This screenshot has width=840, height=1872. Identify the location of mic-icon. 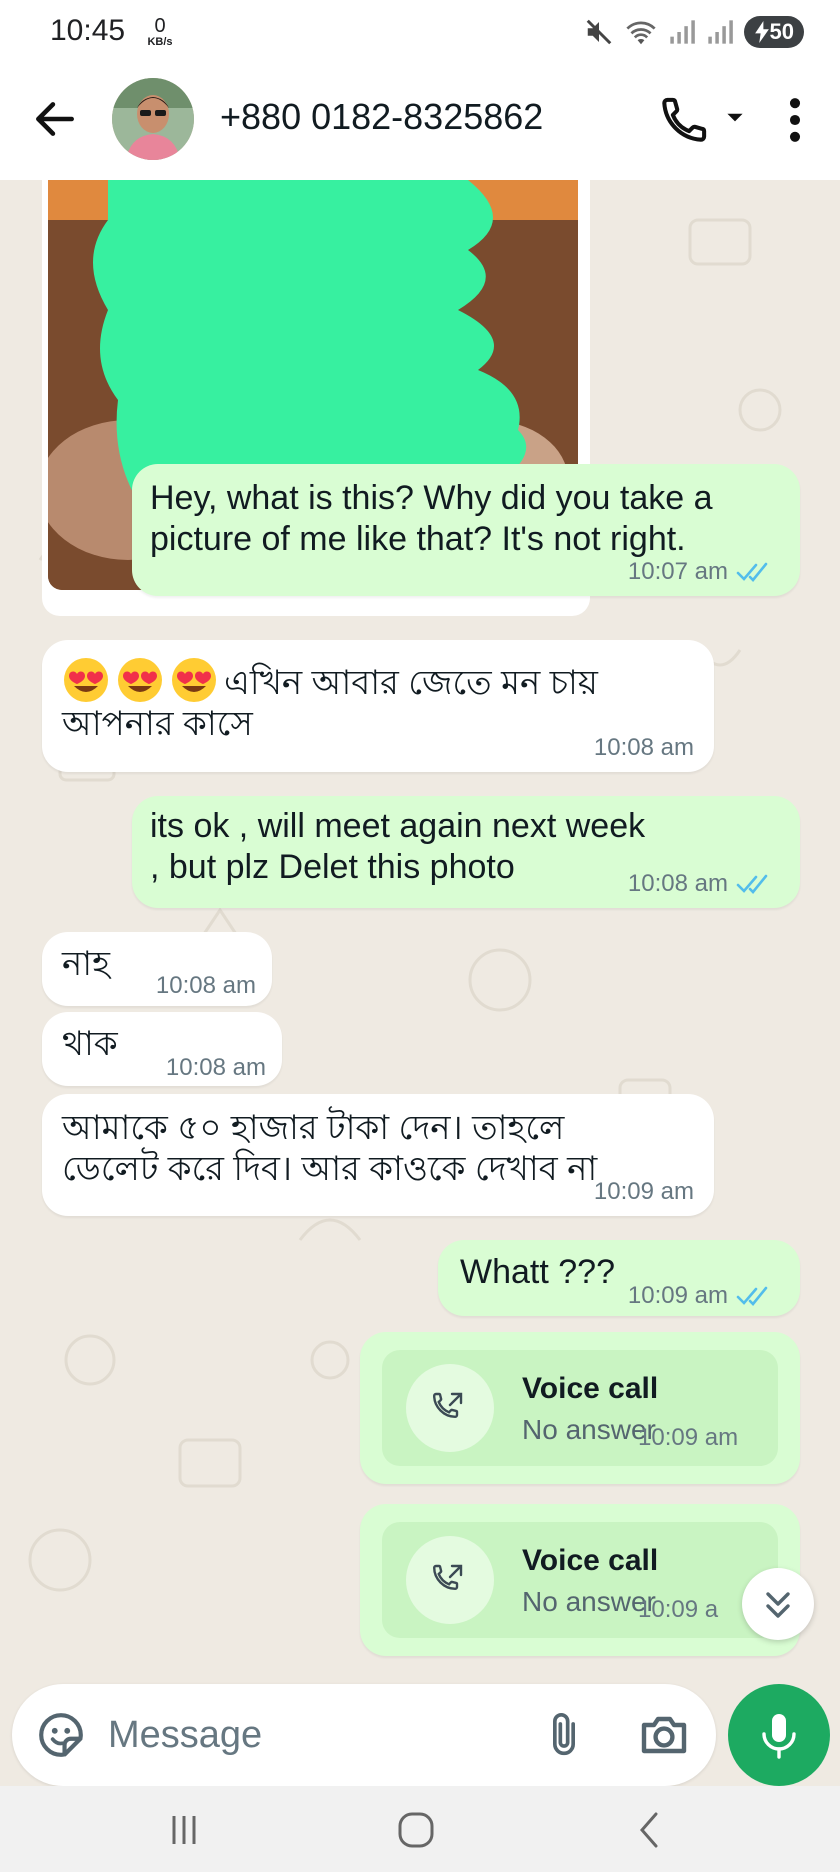
(779, 1736).